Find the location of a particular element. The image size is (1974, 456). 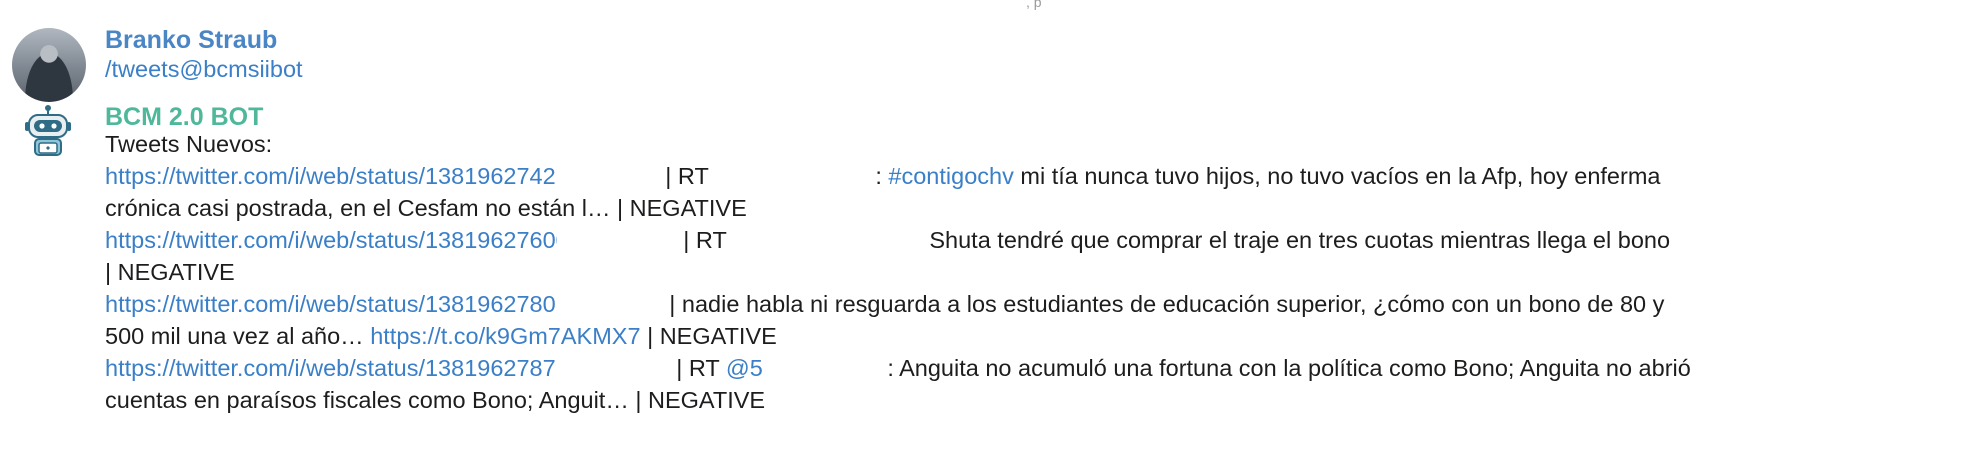

top-sliver-text: , p is located at coordinates (1034, 5).